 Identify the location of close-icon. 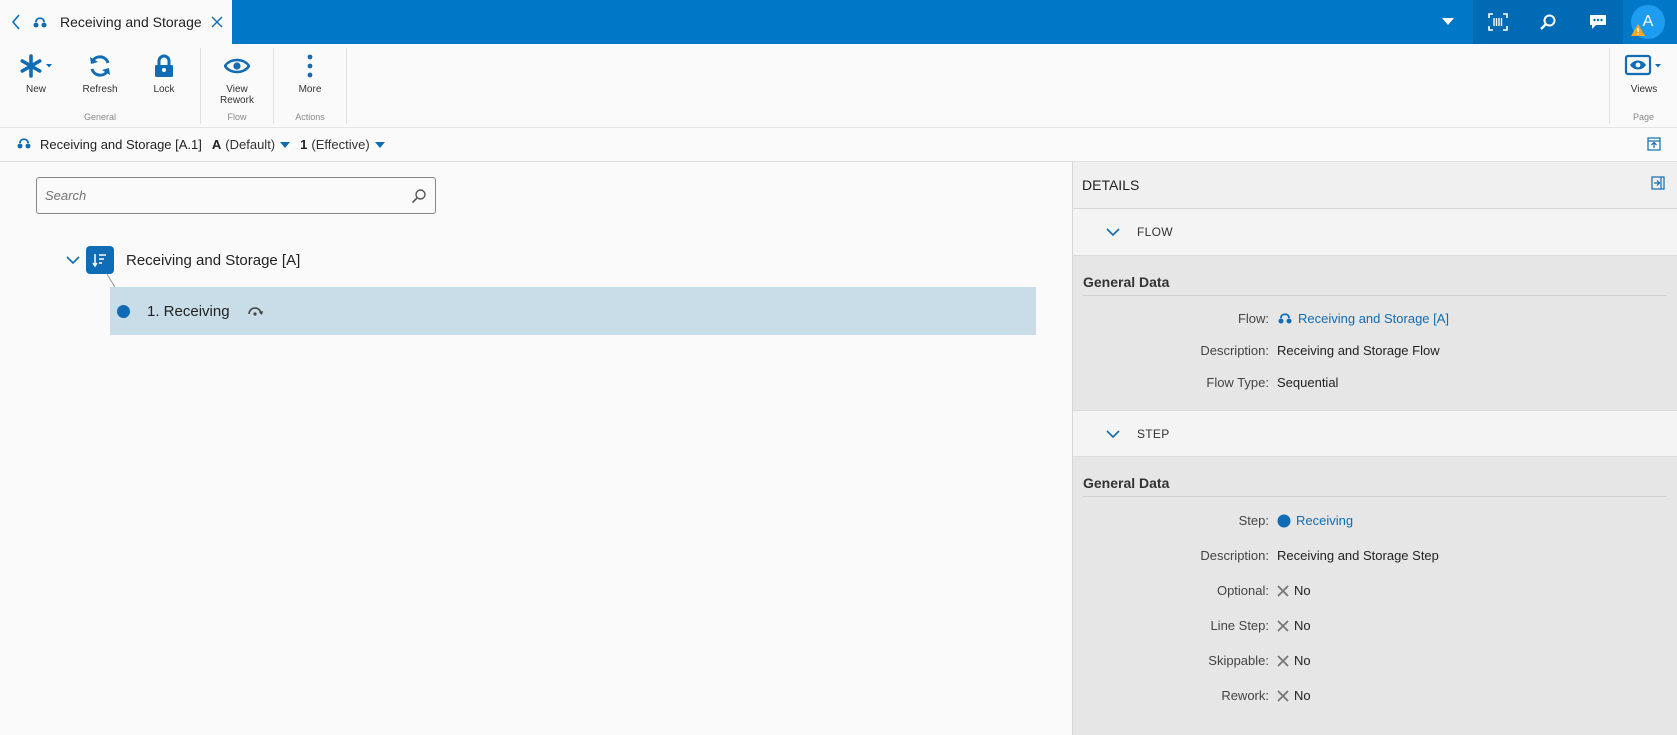
(217, 22).